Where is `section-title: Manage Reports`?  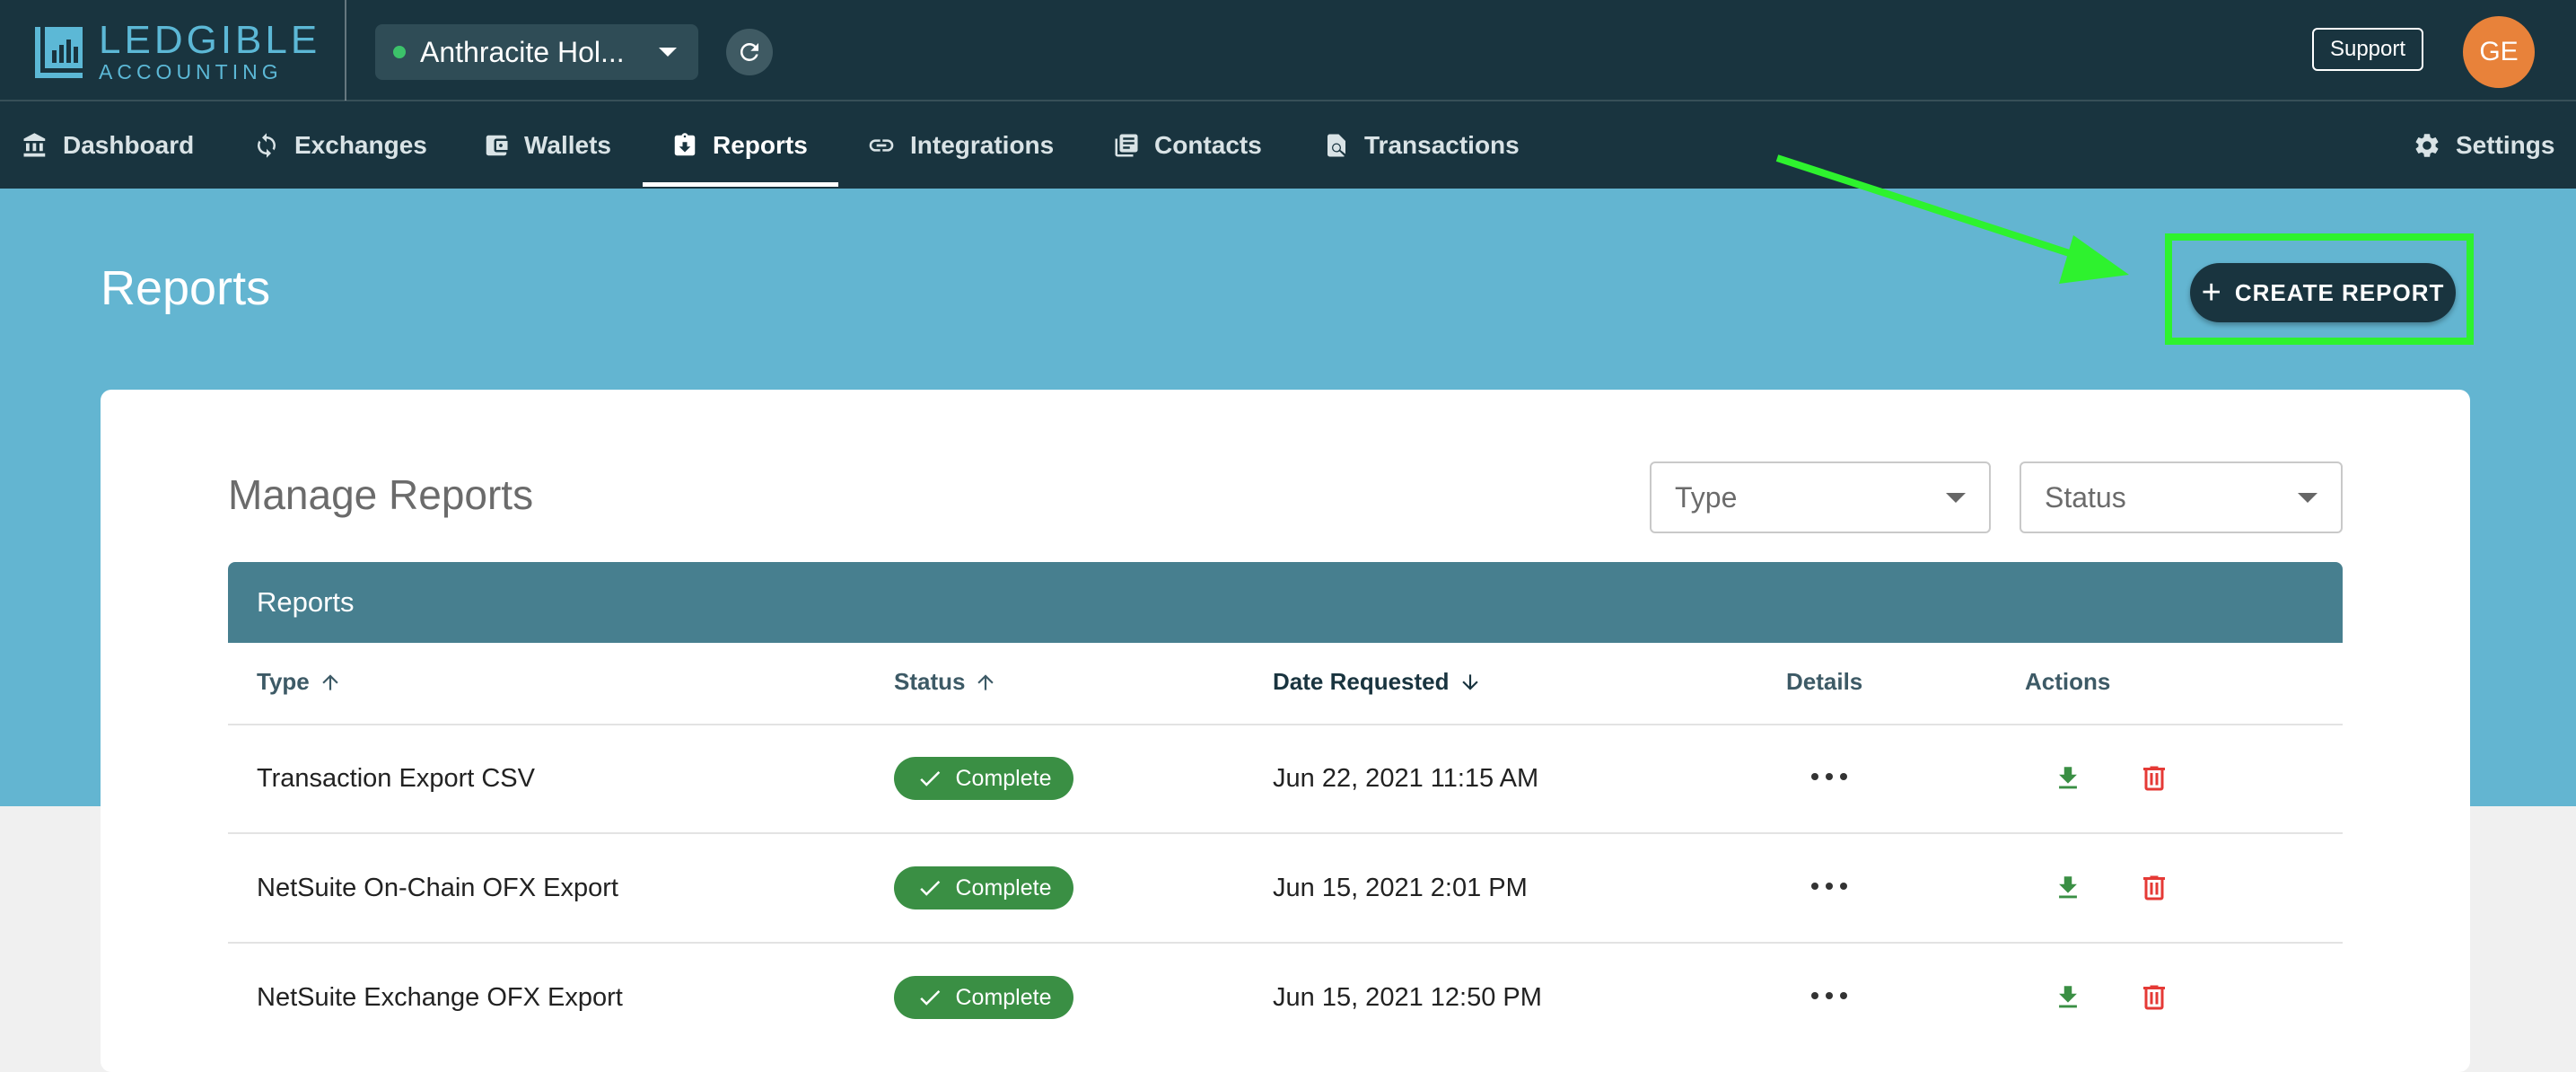 section-title: Manage Reports is located at coordinates (381, 494).